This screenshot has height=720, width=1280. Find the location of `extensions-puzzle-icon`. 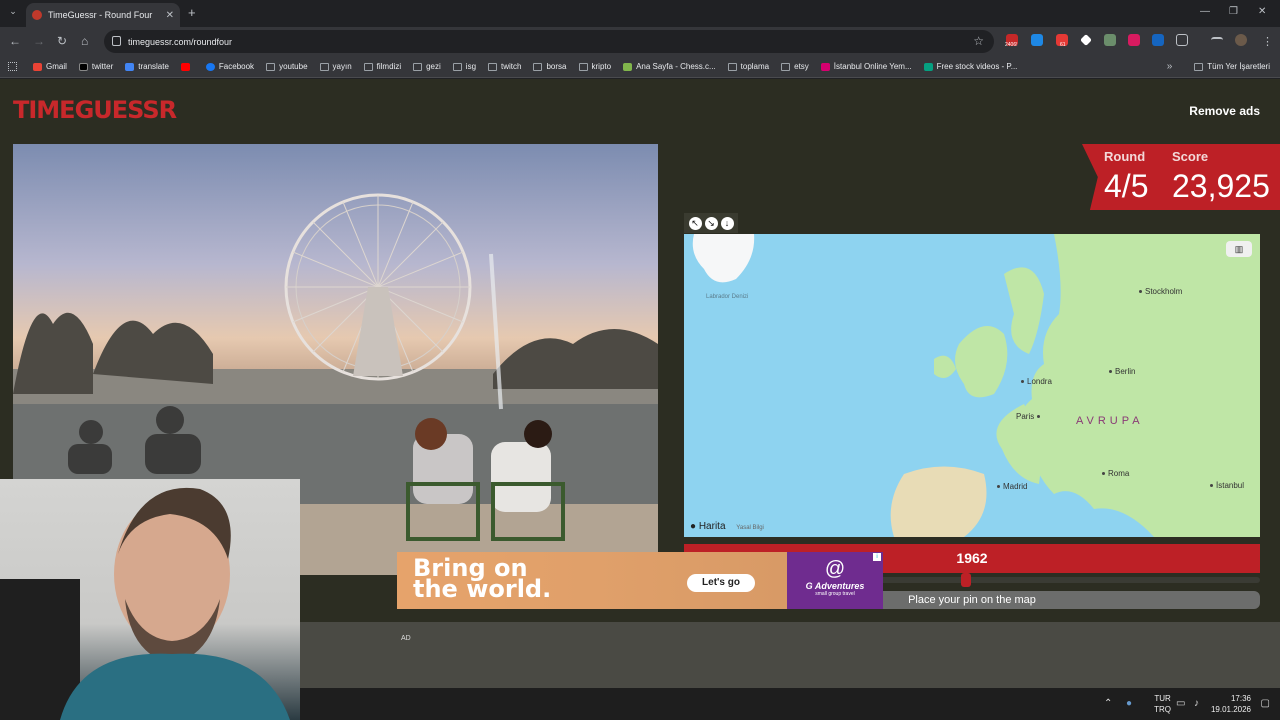

extensions-puzzle-icon is located at coordinates (1182, 40).